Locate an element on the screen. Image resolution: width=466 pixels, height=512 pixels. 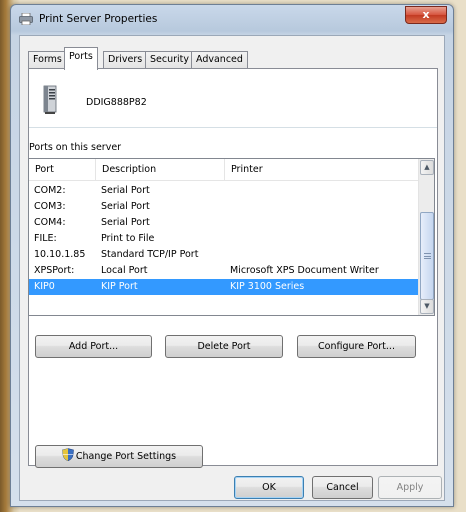
scroll-thumb is located at coordinates (427, 256).